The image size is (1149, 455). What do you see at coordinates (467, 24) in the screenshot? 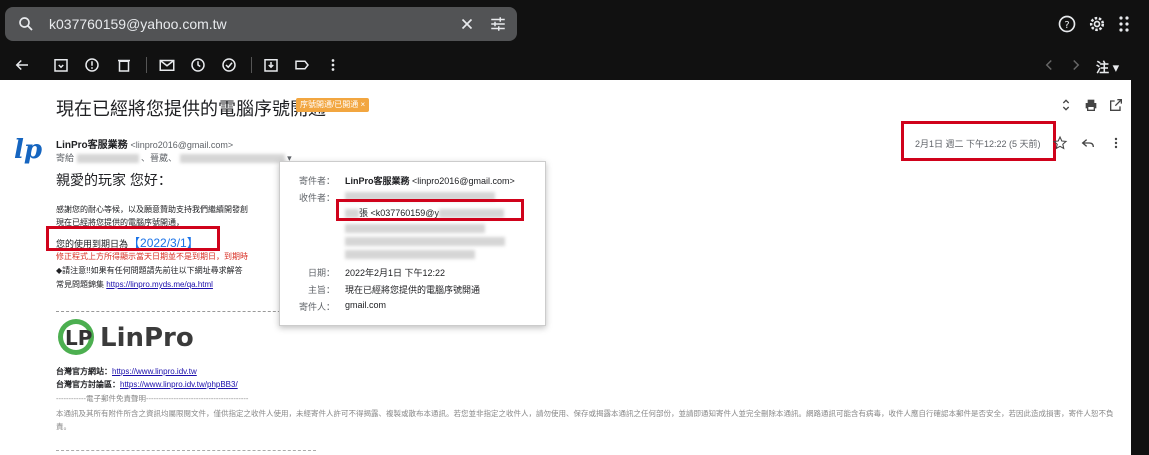
I see `clear-search-icon` at bounding box center [467, 24].